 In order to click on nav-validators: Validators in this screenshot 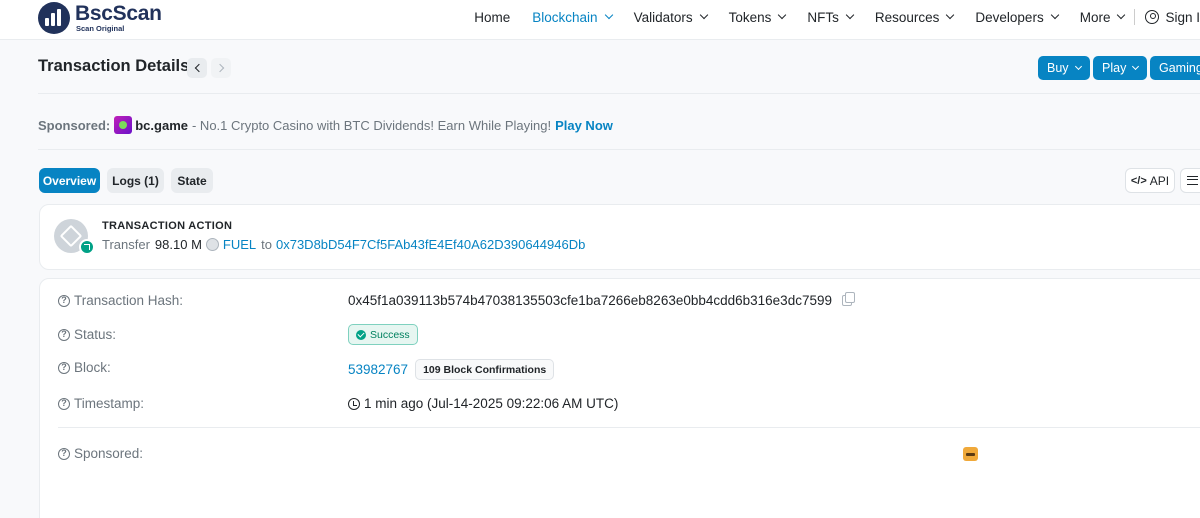, I will do `click(671, 17)`.